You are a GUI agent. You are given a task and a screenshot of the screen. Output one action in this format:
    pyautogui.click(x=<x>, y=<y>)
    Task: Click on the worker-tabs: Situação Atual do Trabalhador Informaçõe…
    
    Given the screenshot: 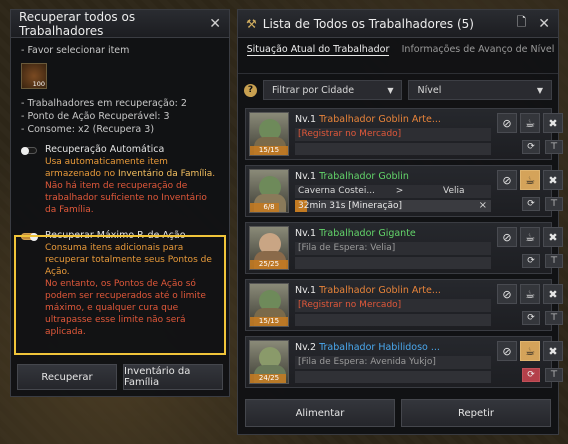 What is the action you would take?
    pyautogui.click(x=398, y=56)
    